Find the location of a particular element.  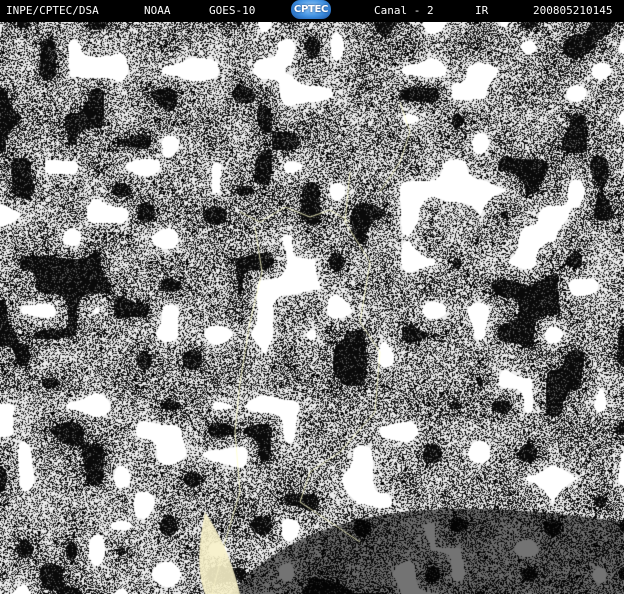

timestamp-label: 200805210145 is located at coordinates (573, 10).